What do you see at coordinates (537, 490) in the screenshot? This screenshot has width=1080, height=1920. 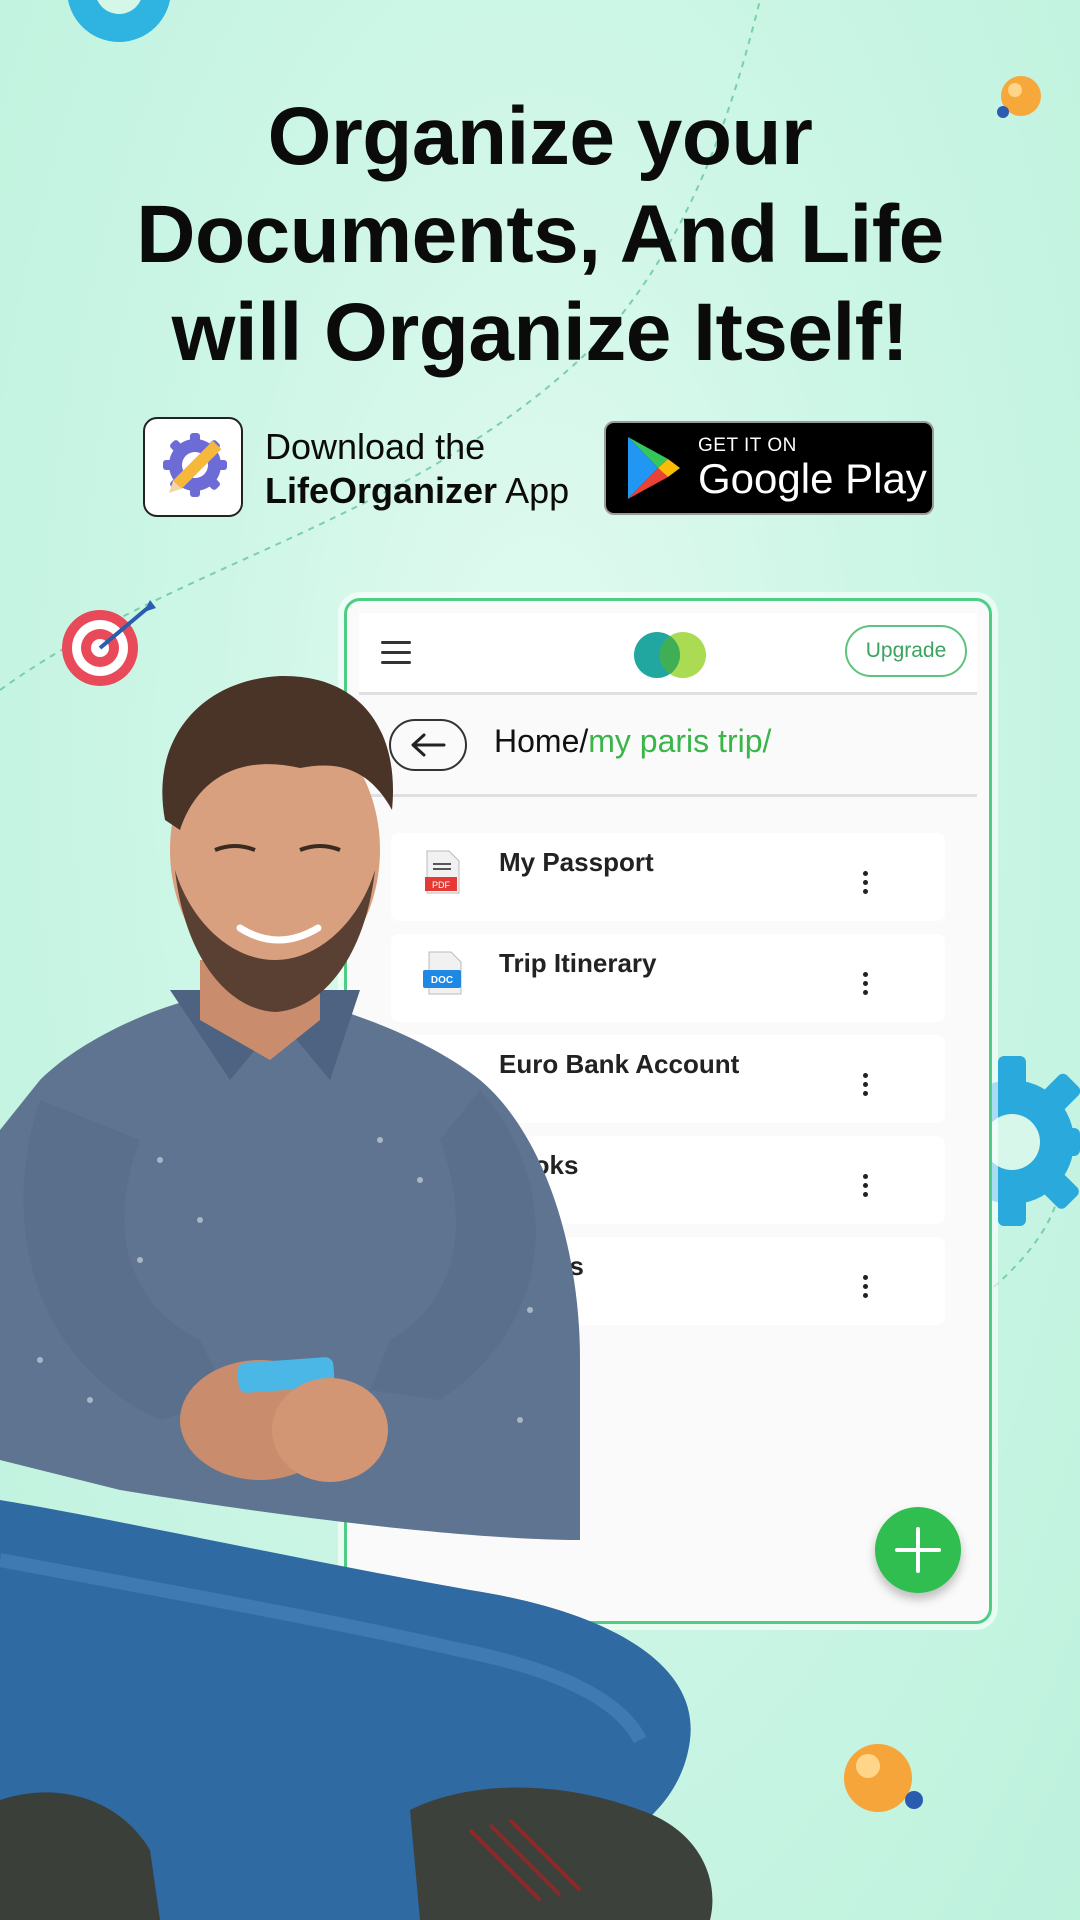 I see `download-suffix: App` at bounding box center [537, 490].